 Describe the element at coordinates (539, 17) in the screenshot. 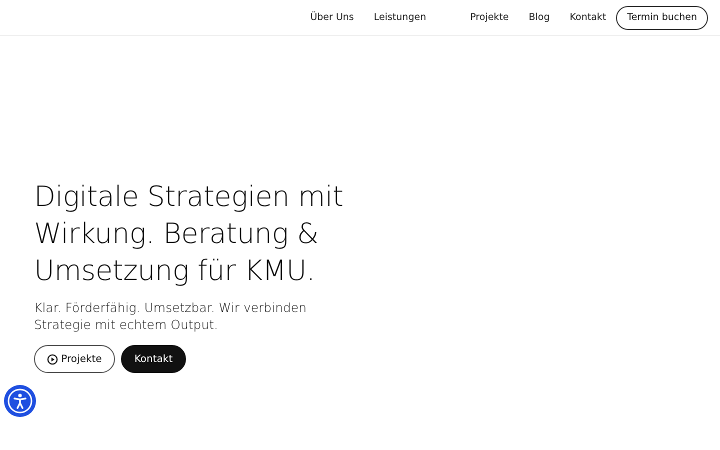

I see `nav-link: Blog` at that location.